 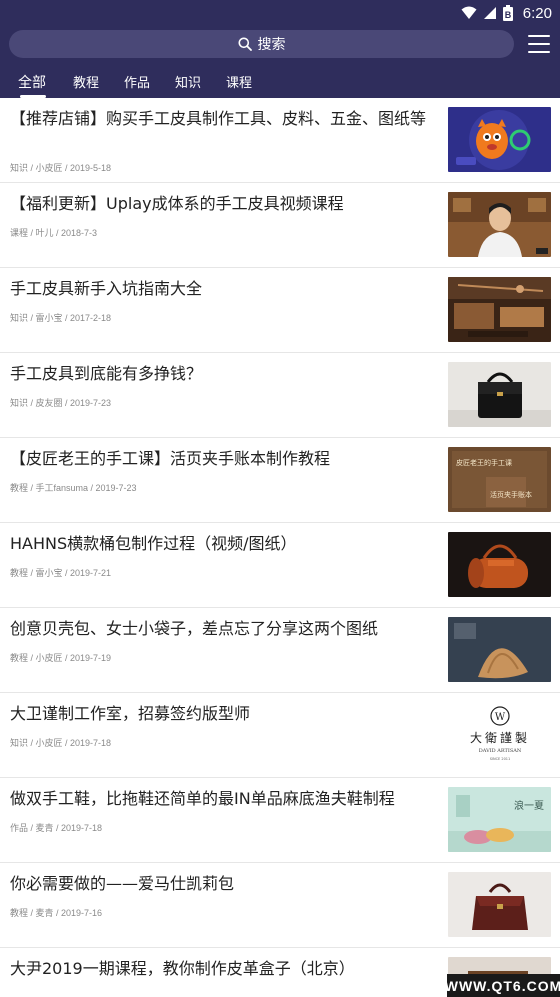 What do you see at coordinates (502, 985) in the screenshot?
I see `watermark: WWW.QT6.COM` at bounding box center [502, 985].